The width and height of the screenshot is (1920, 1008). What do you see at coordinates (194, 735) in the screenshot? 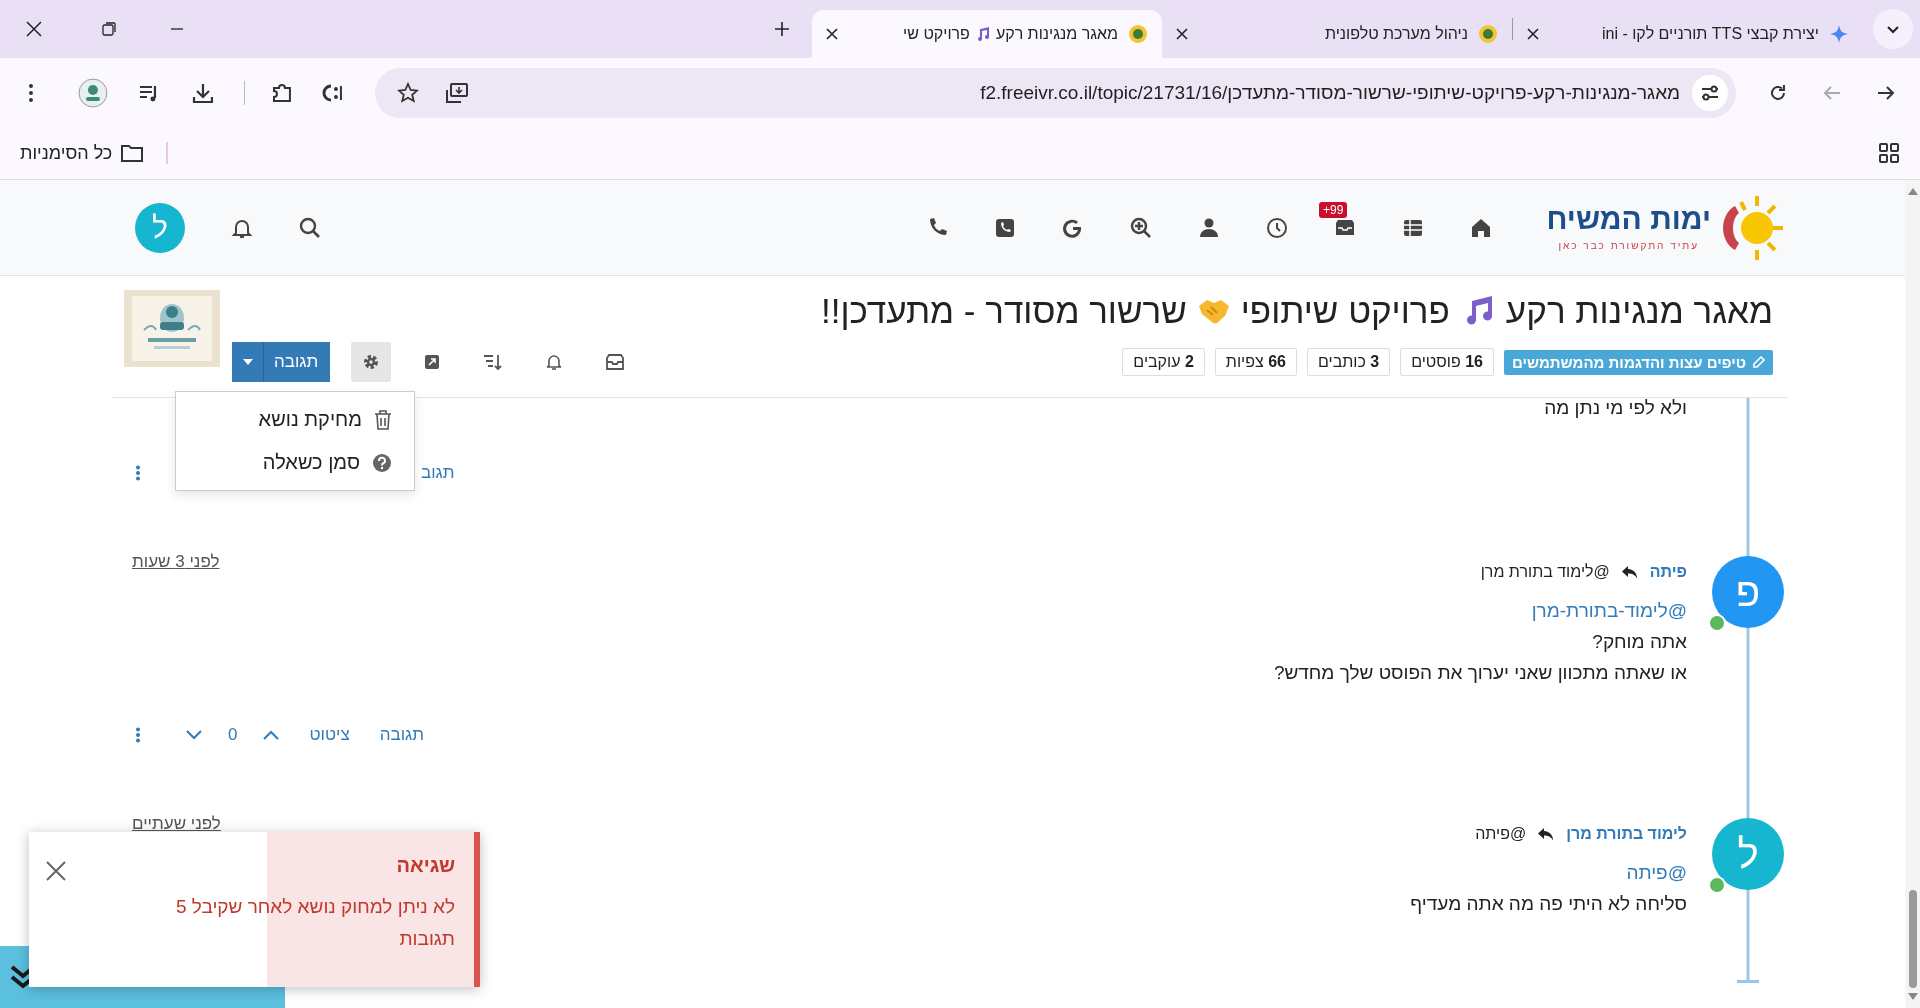
I see `downvote-icon` at bounding box center [194, 735].